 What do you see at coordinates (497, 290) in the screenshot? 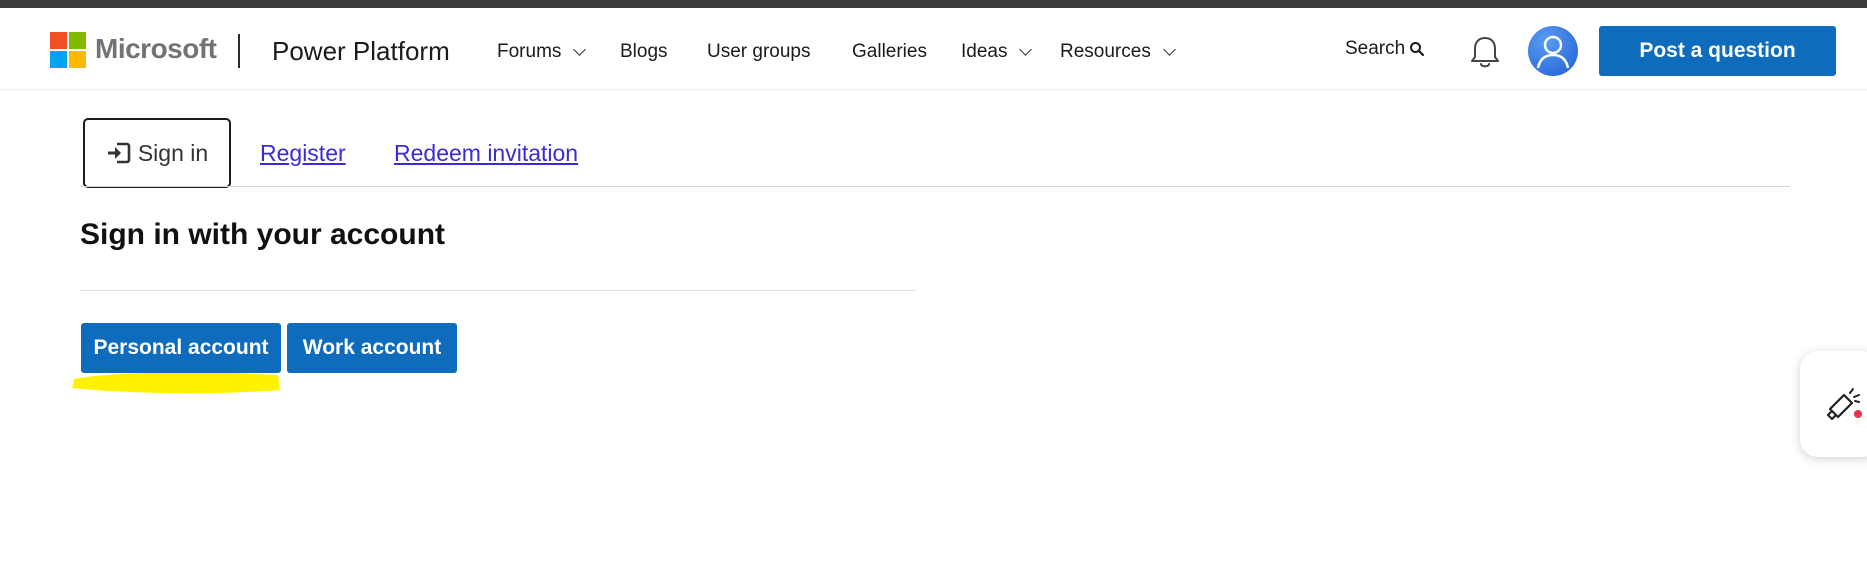
I see `content-divider` at bounding box center [497, 290].